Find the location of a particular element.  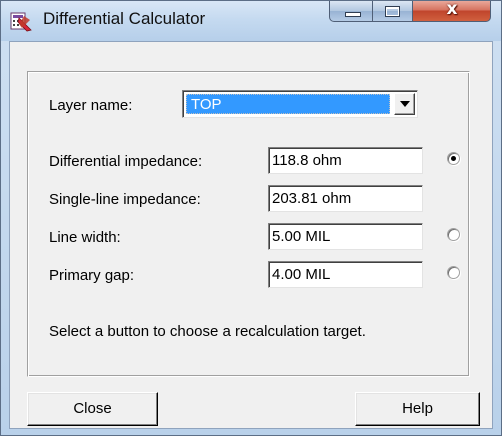

differential-impedance-radio is located at coordinates (453, 158).